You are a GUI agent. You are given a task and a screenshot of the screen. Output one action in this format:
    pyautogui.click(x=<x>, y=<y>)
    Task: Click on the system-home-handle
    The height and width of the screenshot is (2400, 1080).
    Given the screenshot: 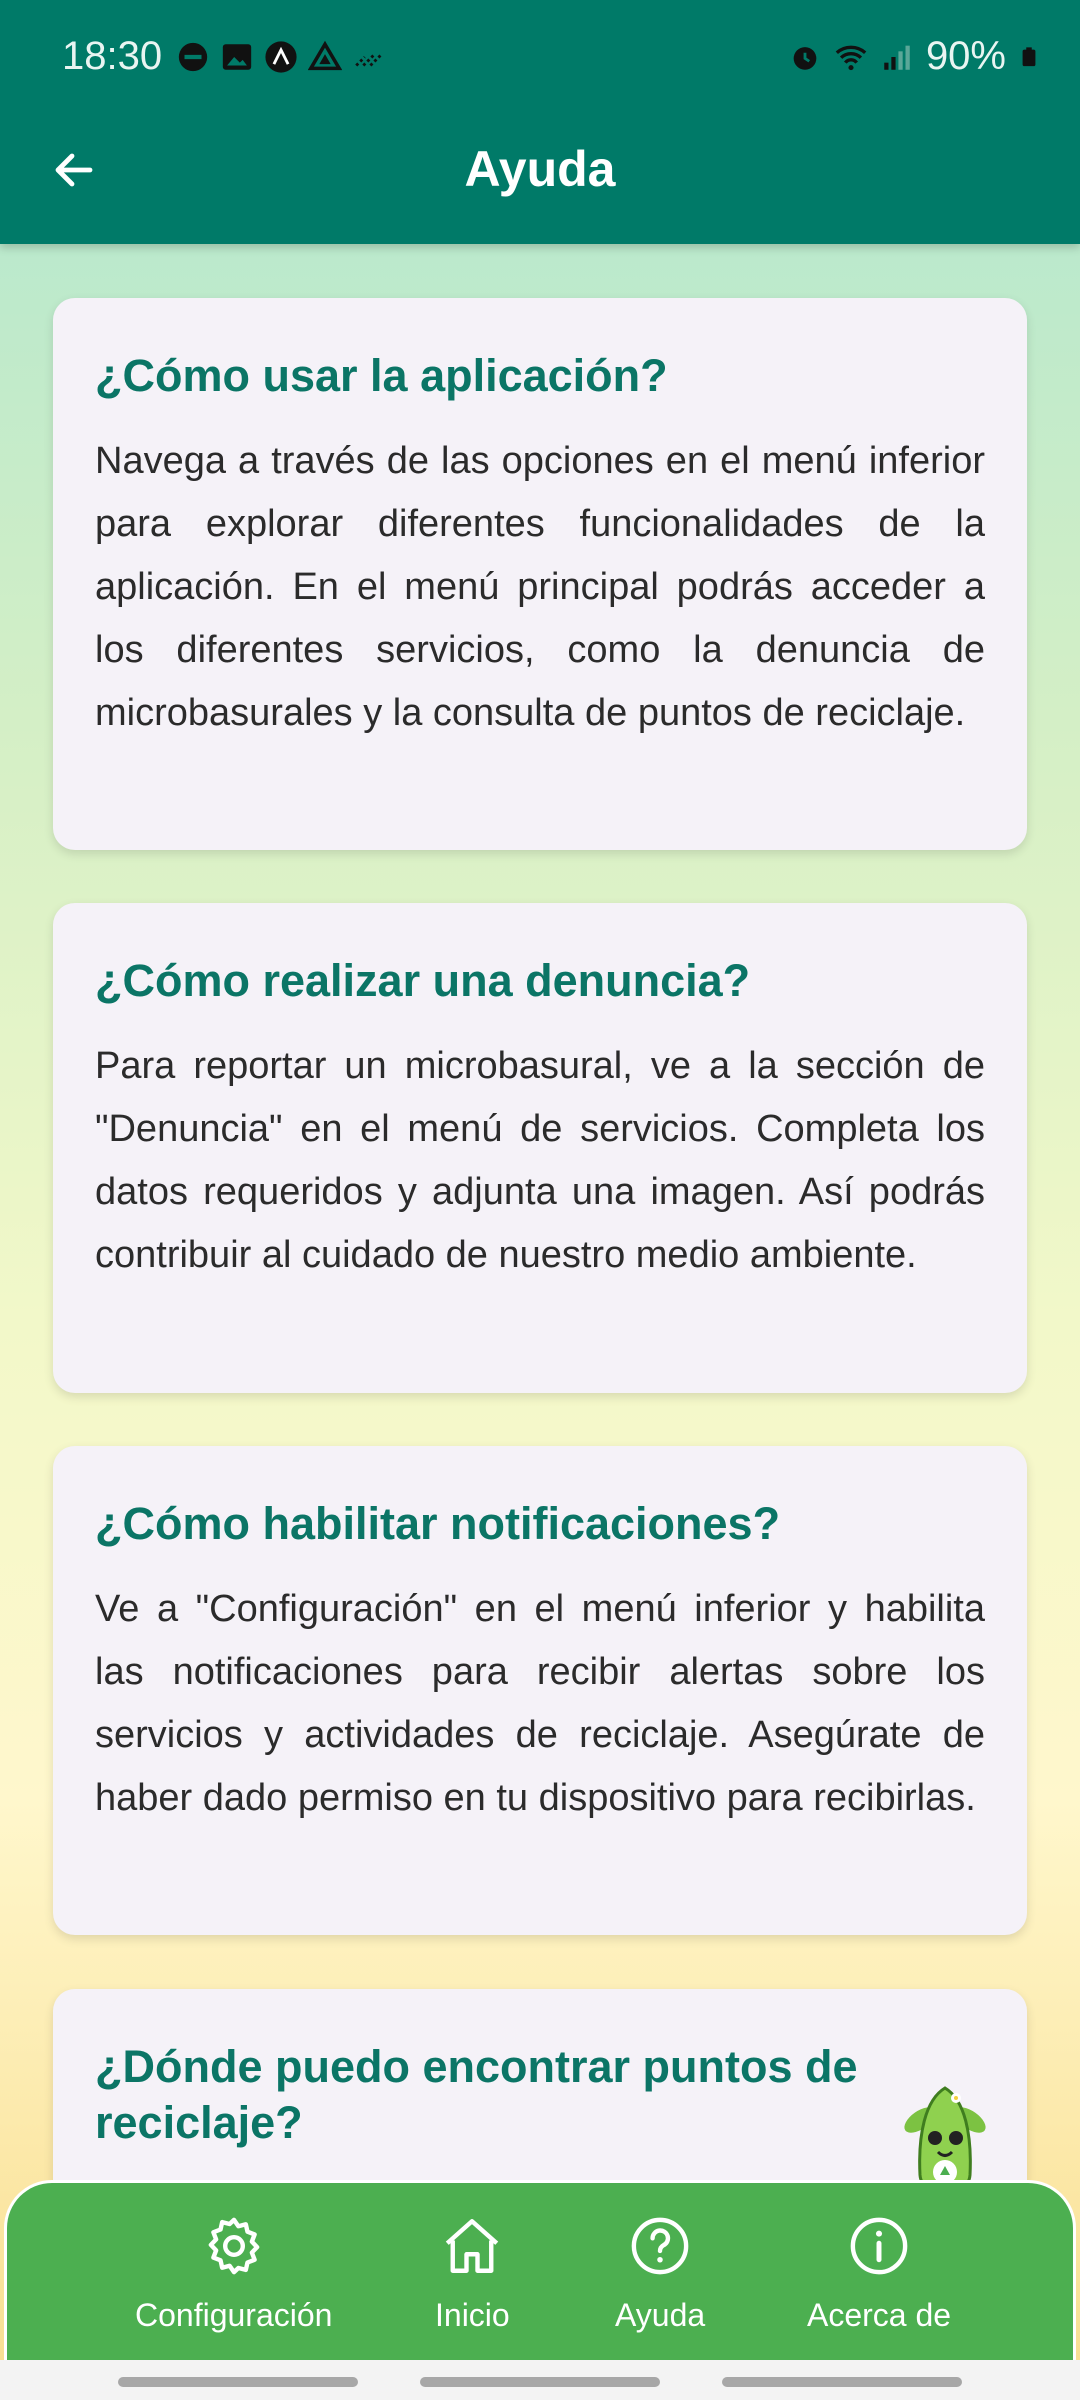 What is the action you would take?
    pyautogui.click(x=540, y=2382)
    